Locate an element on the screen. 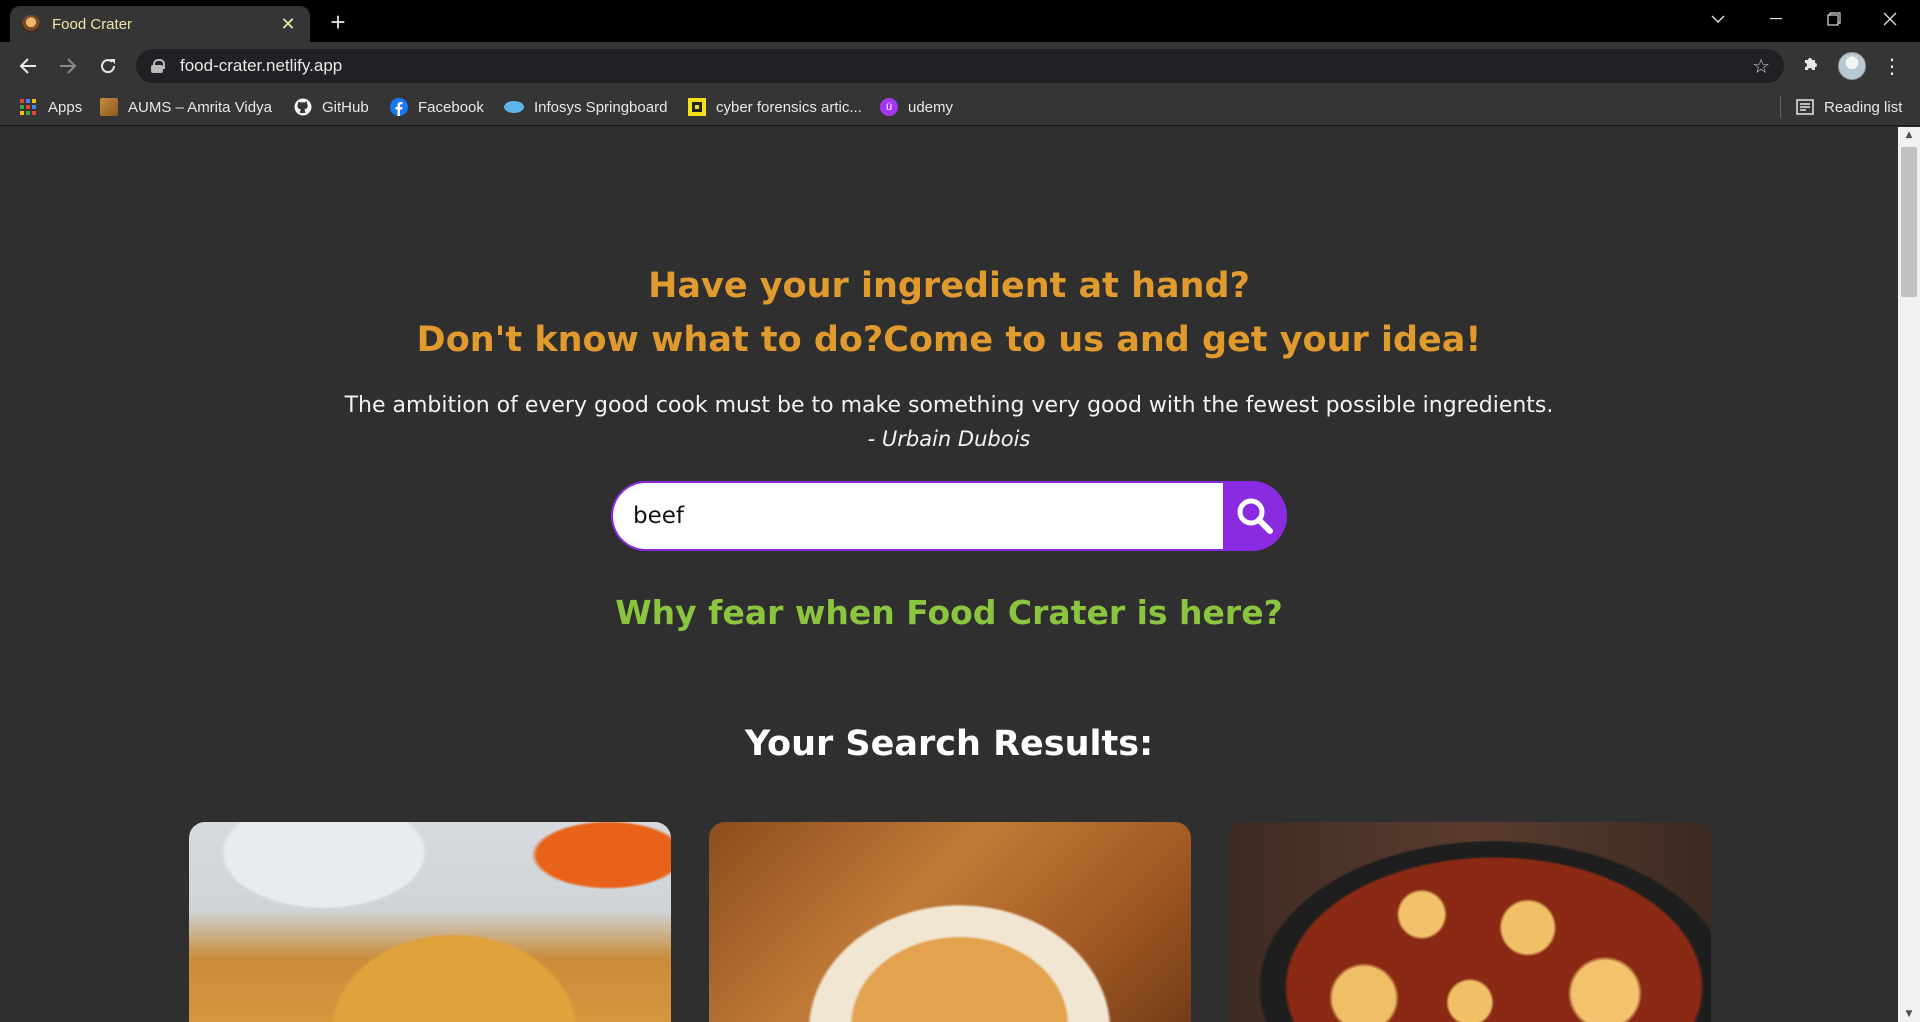  food-crater-favicon-icon is located at coordinates (31, 24).